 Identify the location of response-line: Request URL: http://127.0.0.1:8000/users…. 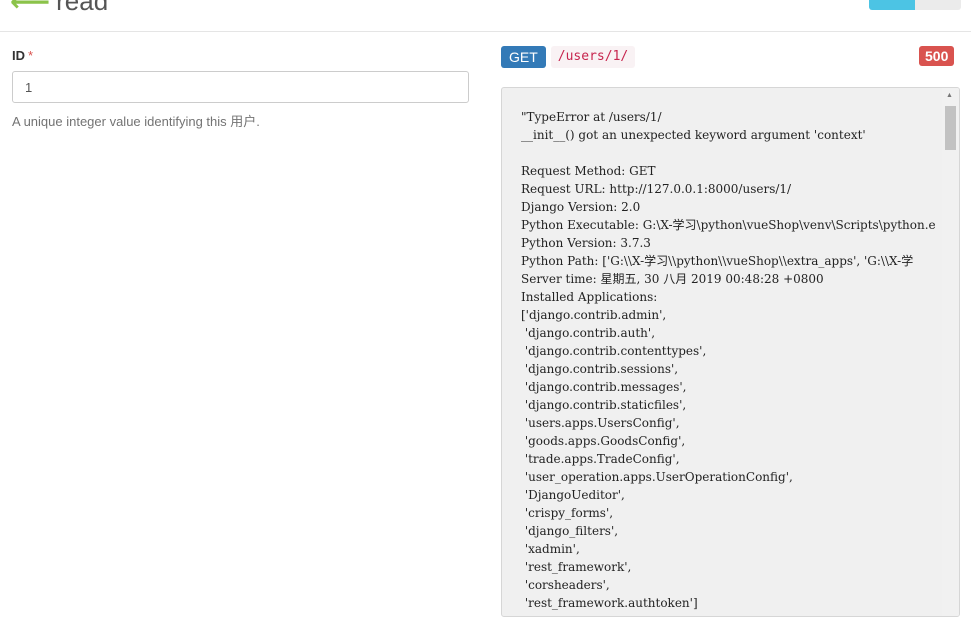
(656, 189).